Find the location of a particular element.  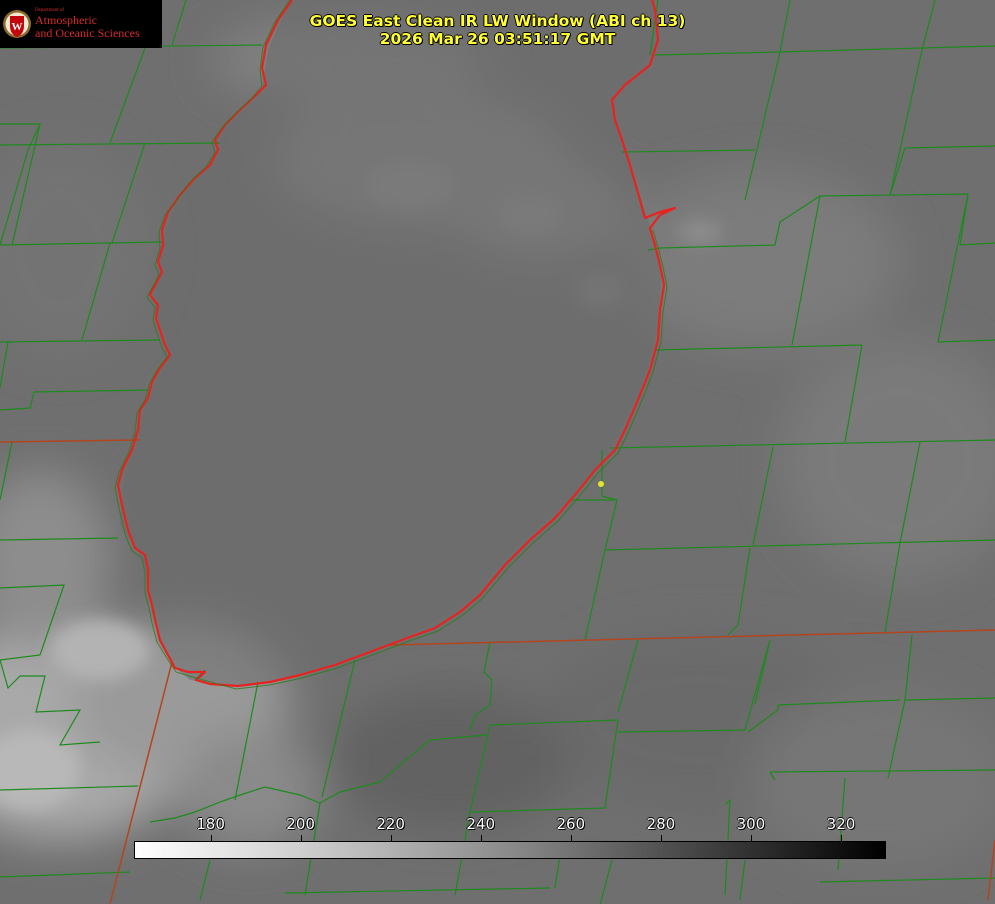

colorbar is located at coordinates (510, 850).